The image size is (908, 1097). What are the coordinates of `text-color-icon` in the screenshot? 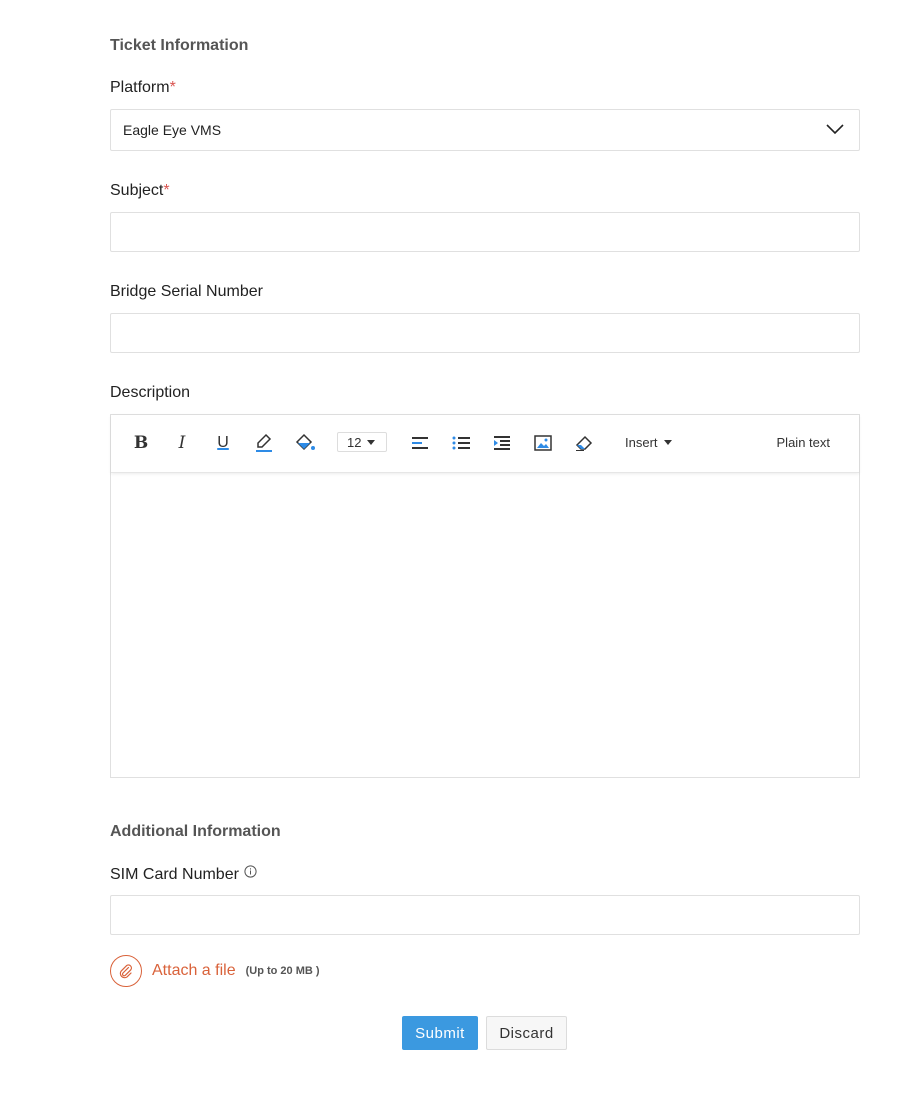 It's located at (264, 442).